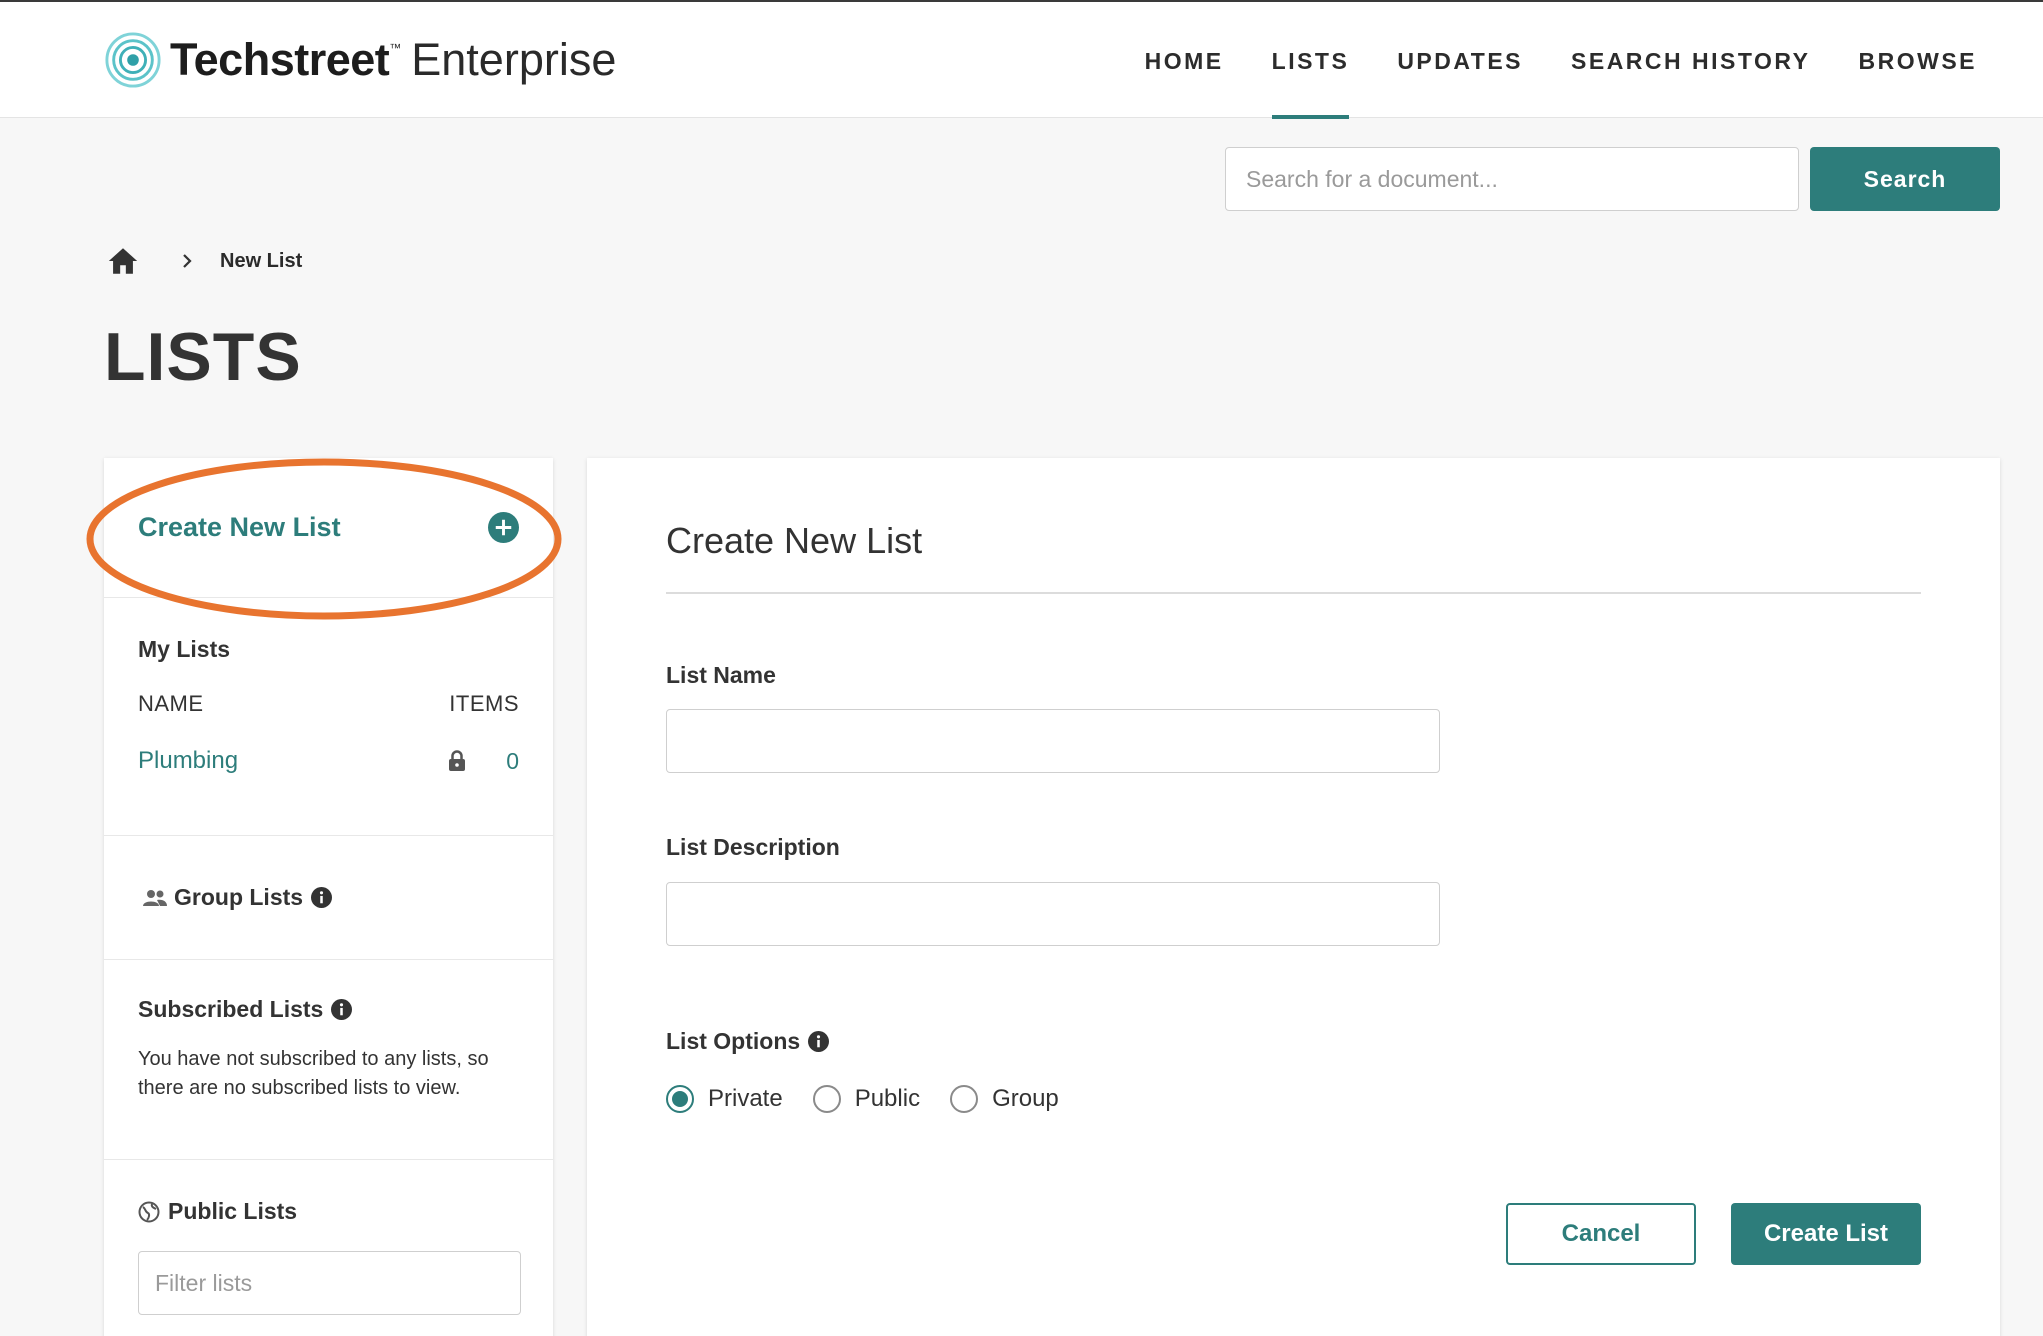 This screenshot has width=2043, height=1336. What do you see at coordinates (261, 260) in the screenshot?
I see `breadcrumb-current: New List` at bounding box center [261, 260].